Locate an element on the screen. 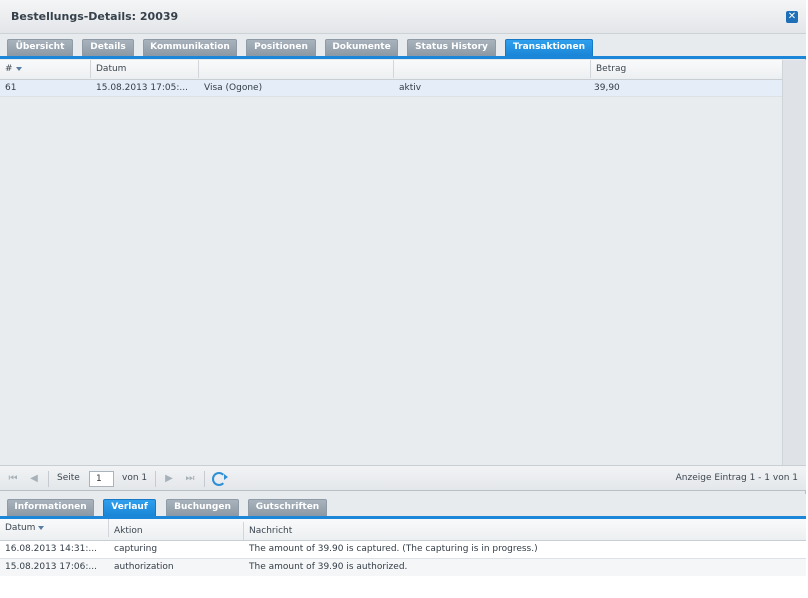  last-page-icon: ⏭ is located at coordinates (190, 479).